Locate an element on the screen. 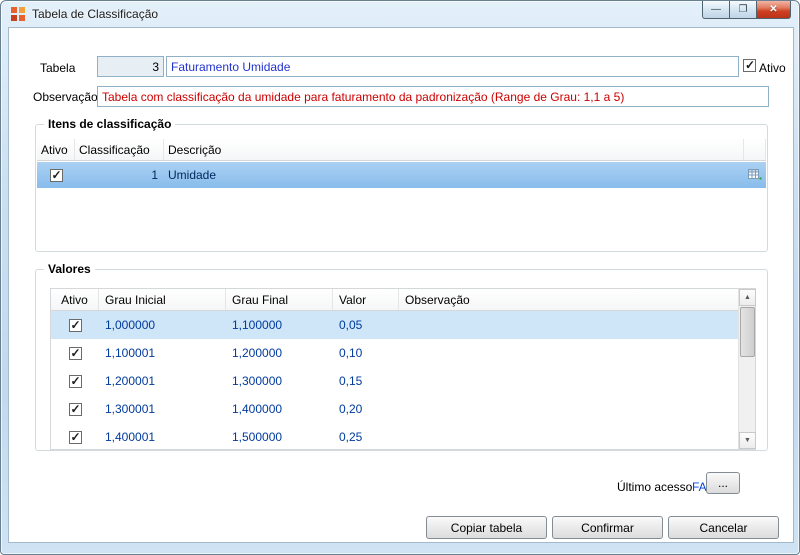 The height and width of the screenshot is (555, 800). valores-row: 1,400001 1,500000 0,25 is located at coordinates (395, 437).